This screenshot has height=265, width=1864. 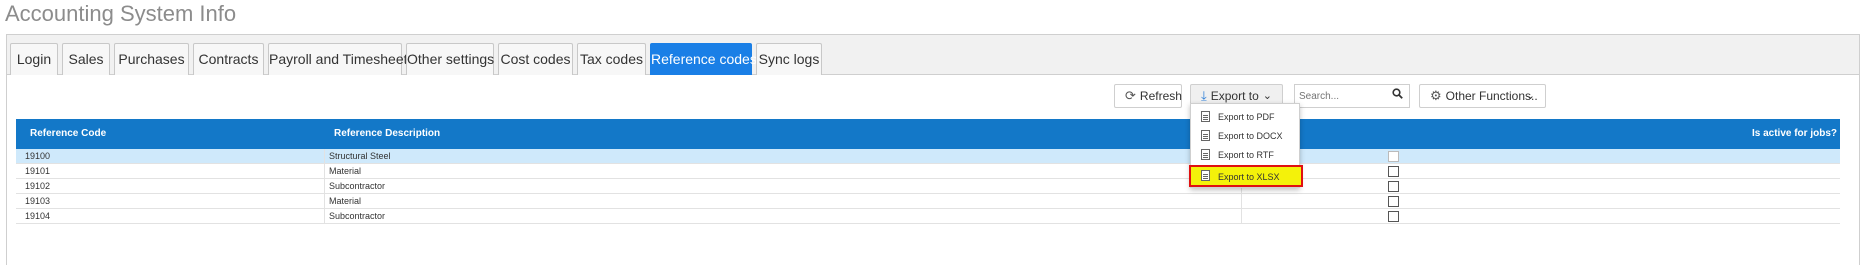 What do you see at coordinates (928, 156) in the screenshot?
I see `table-row: 19100 Structural Steel` at bounding box center [928, 156].